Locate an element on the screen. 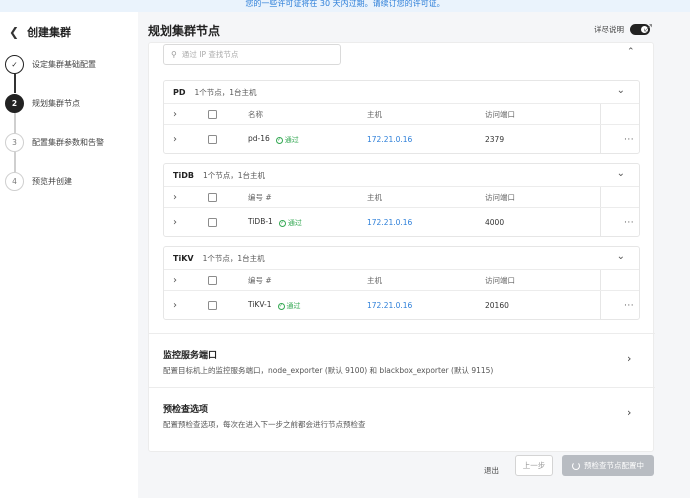 The width and height of the screenshot is (690, 498). page-title: 规划集群节点 is located at coordinates (184, 31).